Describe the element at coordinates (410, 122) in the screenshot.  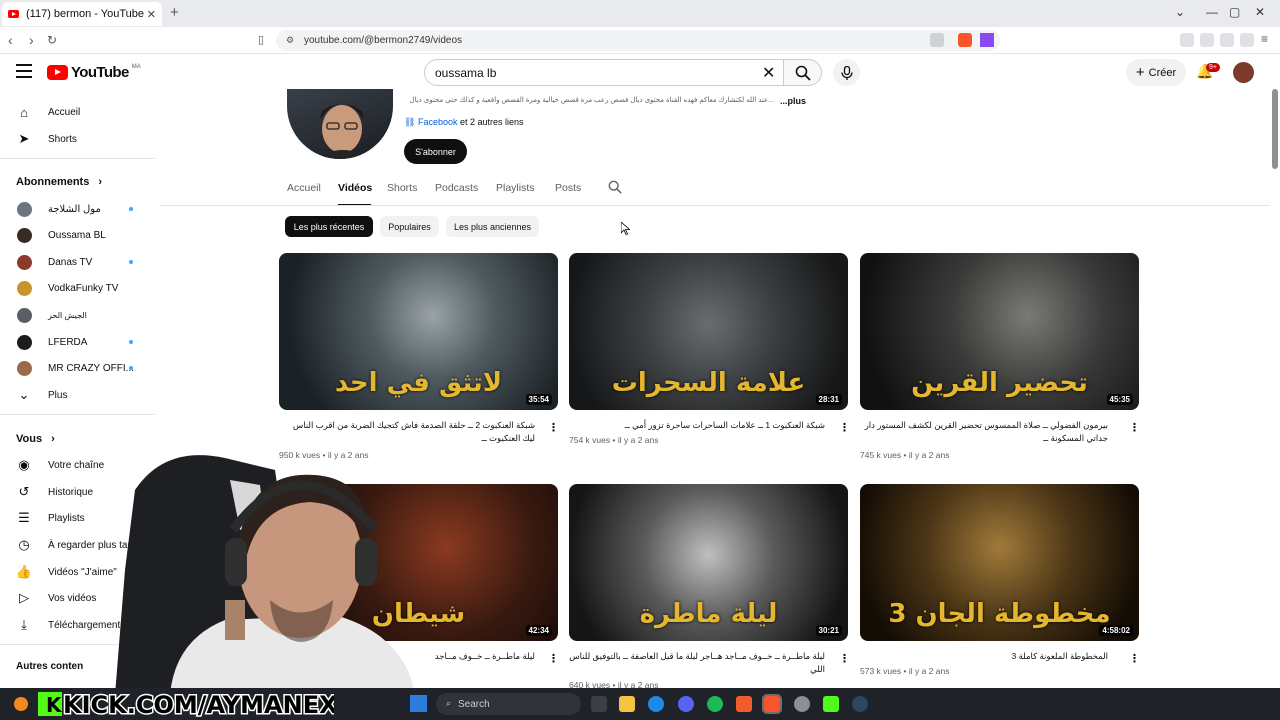
I see `link-icon: ⛓` at that location.